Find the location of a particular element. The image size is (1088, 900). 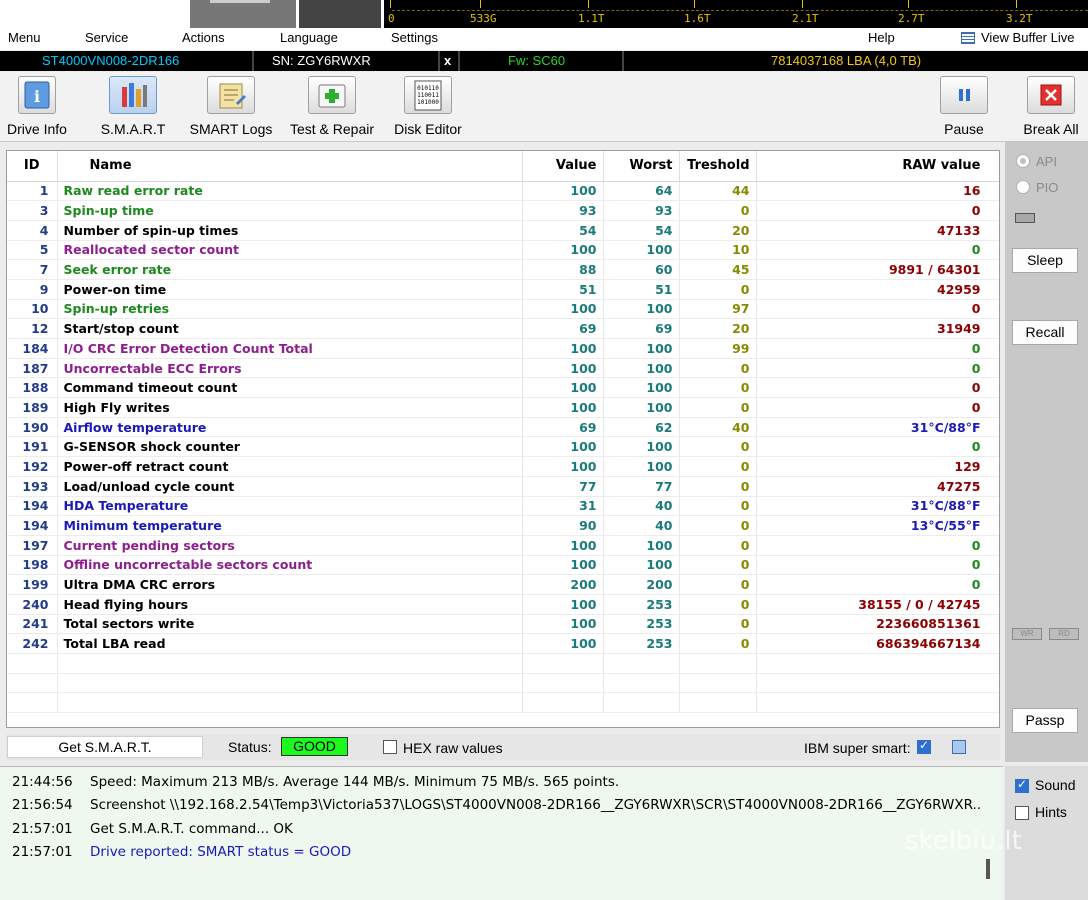

drive-info-button: i Drive Info is located at coordinates (37, 106).